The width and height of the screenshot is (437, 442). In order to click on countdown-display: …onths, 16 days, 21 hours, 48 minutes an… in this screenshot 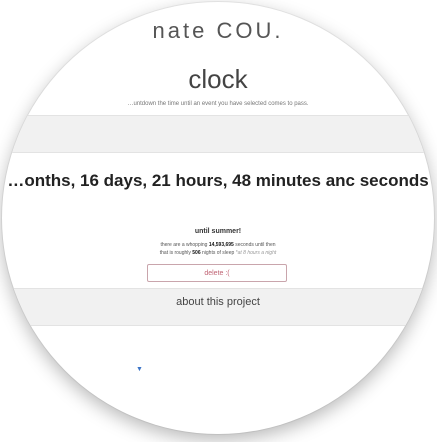, I will do `click(218, 180)`.